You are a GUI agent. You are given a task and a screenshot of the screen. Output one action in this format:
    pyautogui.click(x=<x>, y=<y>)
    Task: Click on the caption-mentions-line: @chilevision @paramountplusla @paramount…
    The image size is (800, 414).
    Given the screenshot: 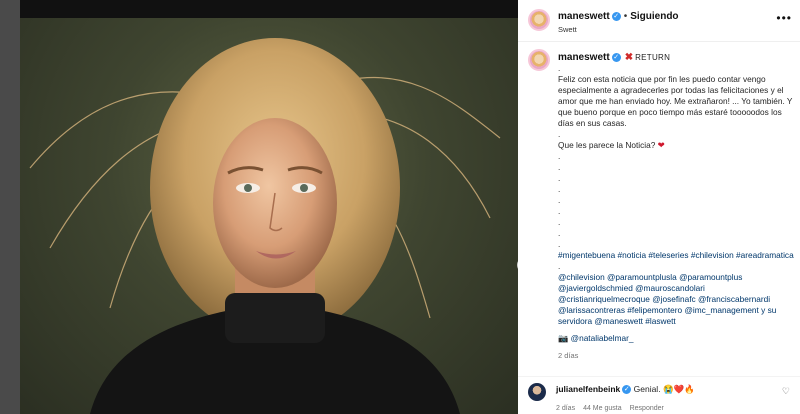 What is the action you would take?
    pyautogui.click(x=676, y=277)
    